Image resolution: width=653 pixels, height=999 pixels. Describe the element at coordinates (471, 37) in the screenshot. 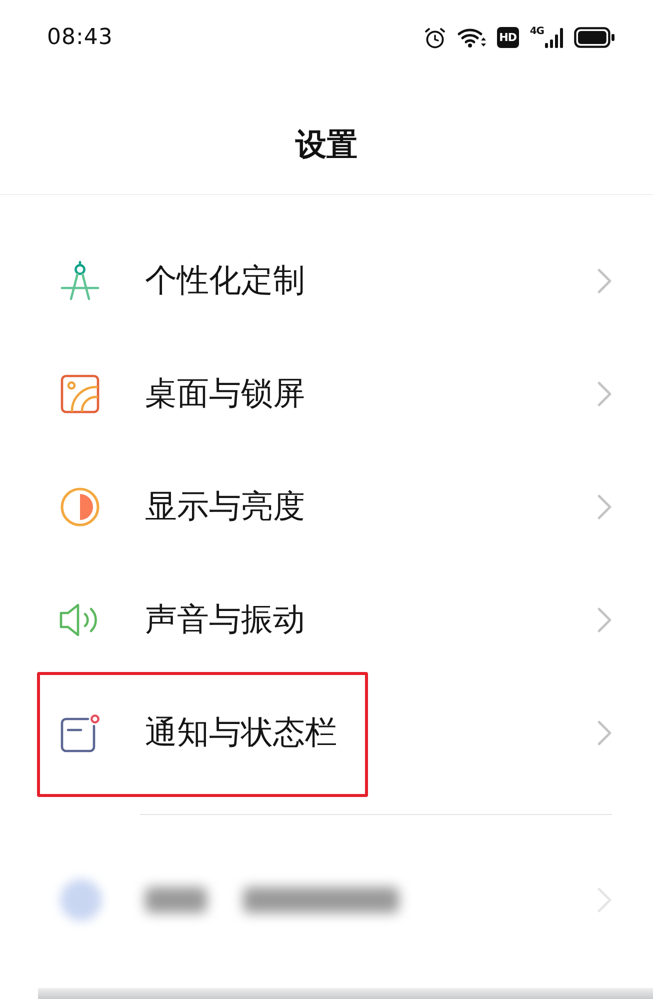

I see `wifi-icon` at that location.